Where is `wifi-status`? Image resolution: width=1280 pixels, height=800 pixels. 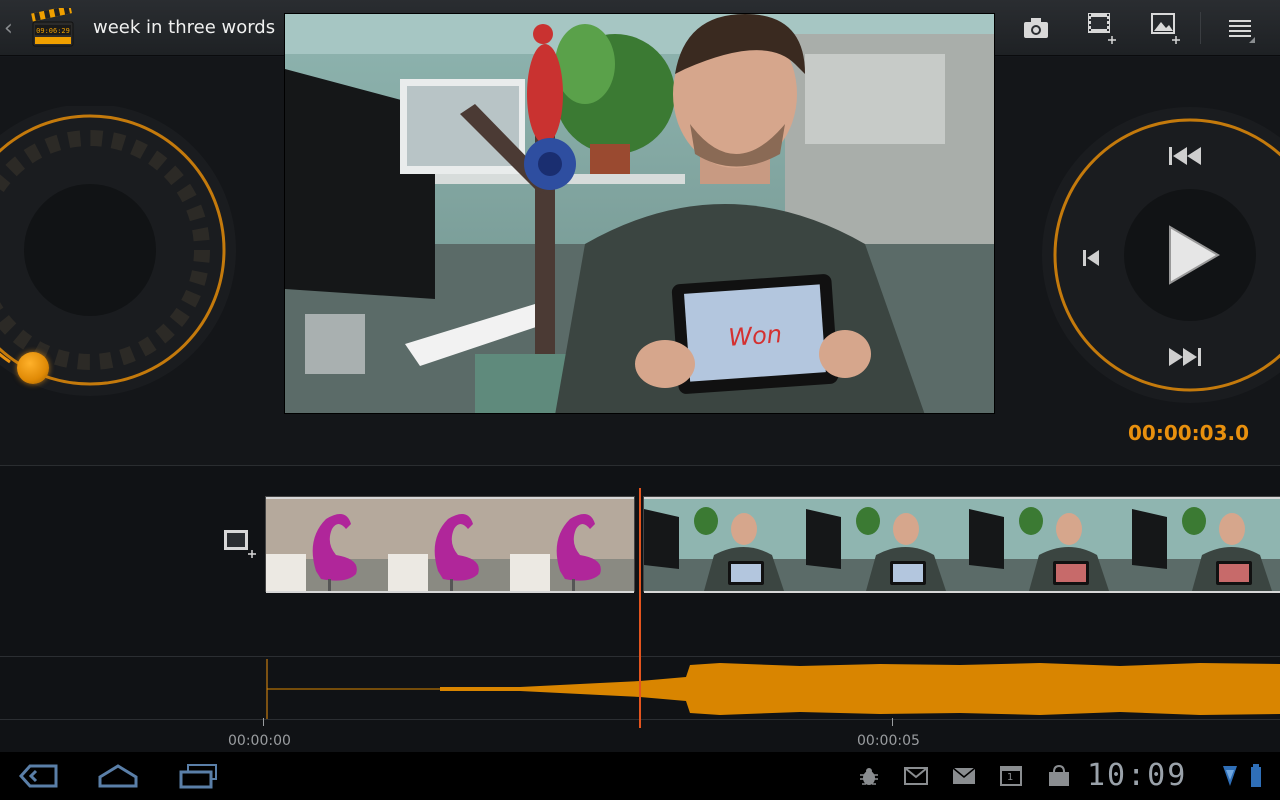
wifi-status is located at coordinates (1230, 776).